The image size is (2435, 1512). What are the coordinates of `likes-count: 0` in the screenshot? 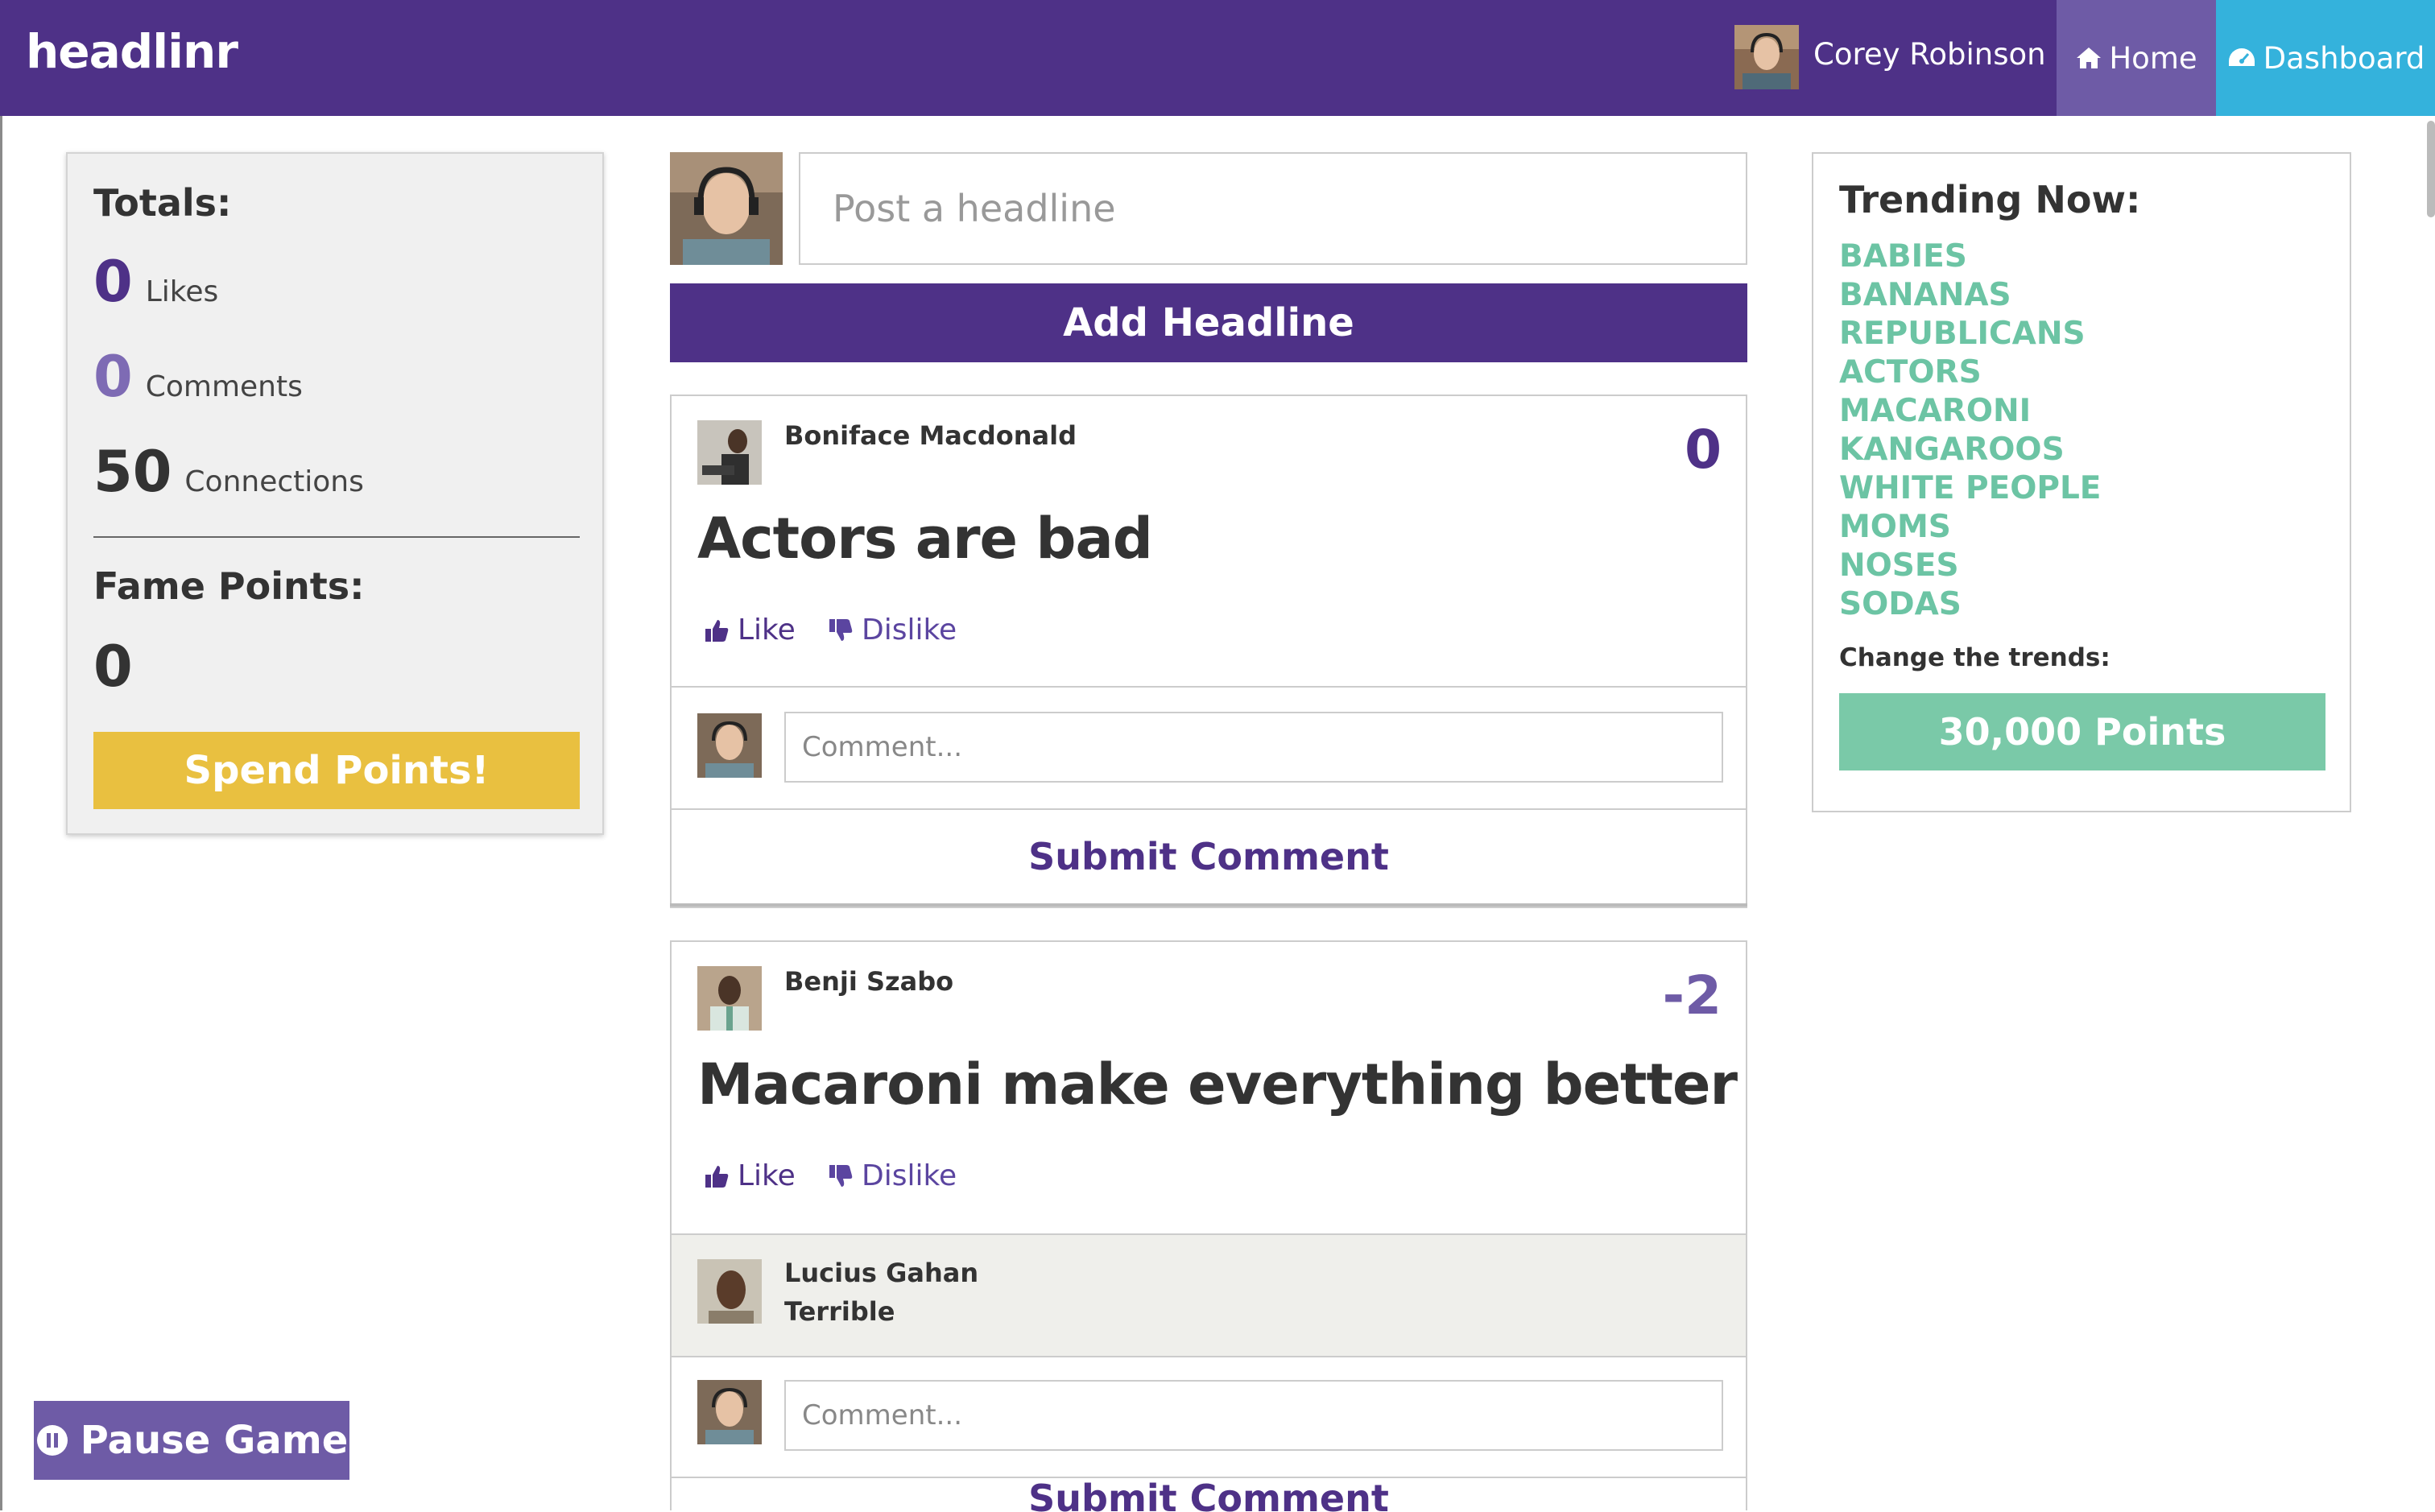 It's located at (113, 282).